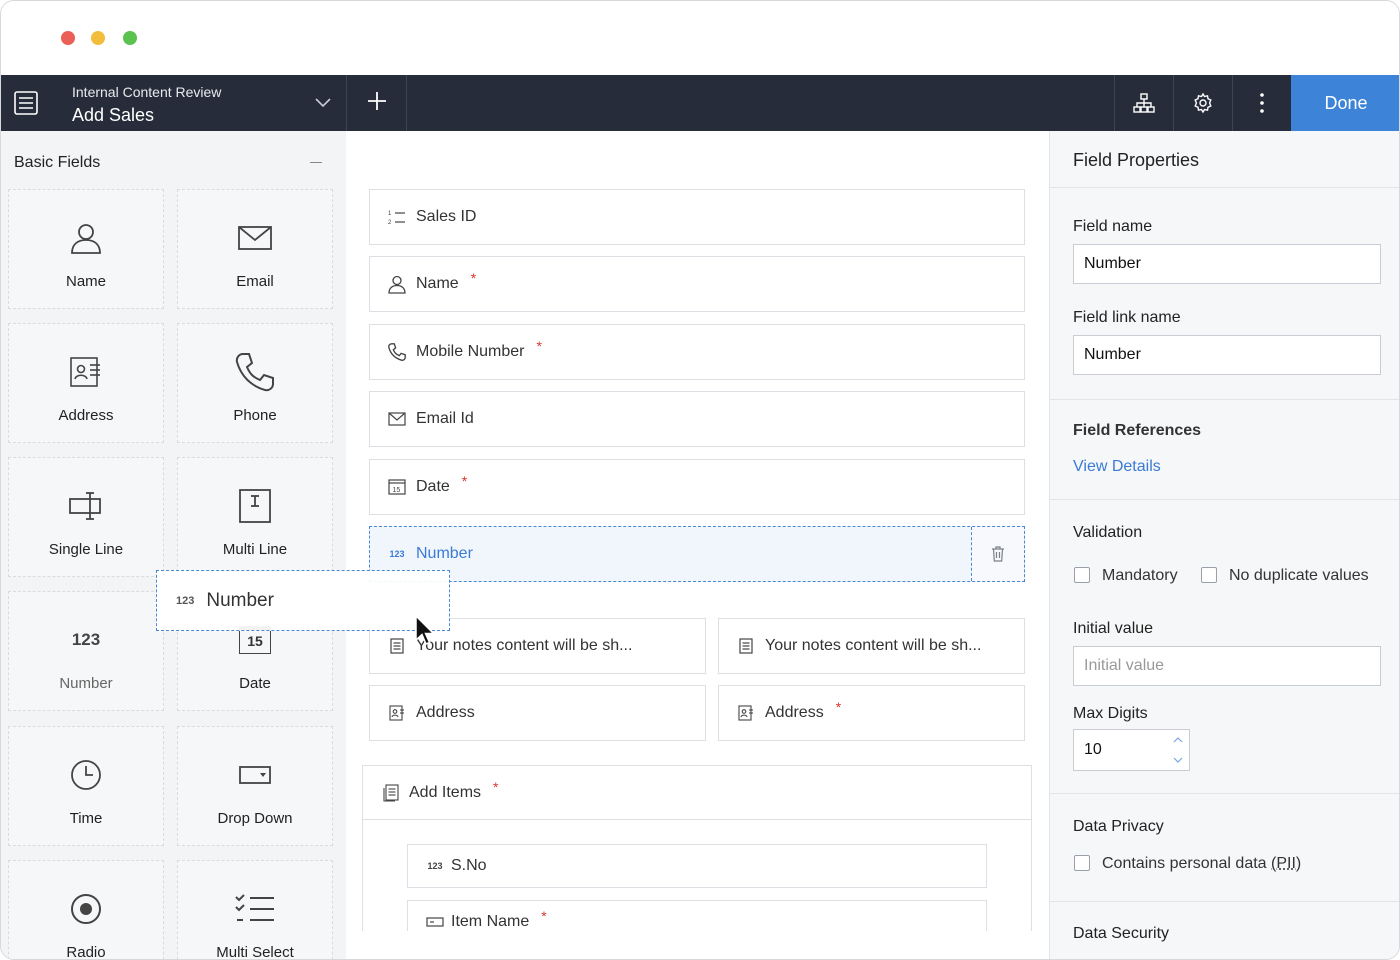  What do you see at coordinates (697, 915) in the screenshot?
I see `subform-field-item-name: Item Name *` at bounding box center [697, 915].